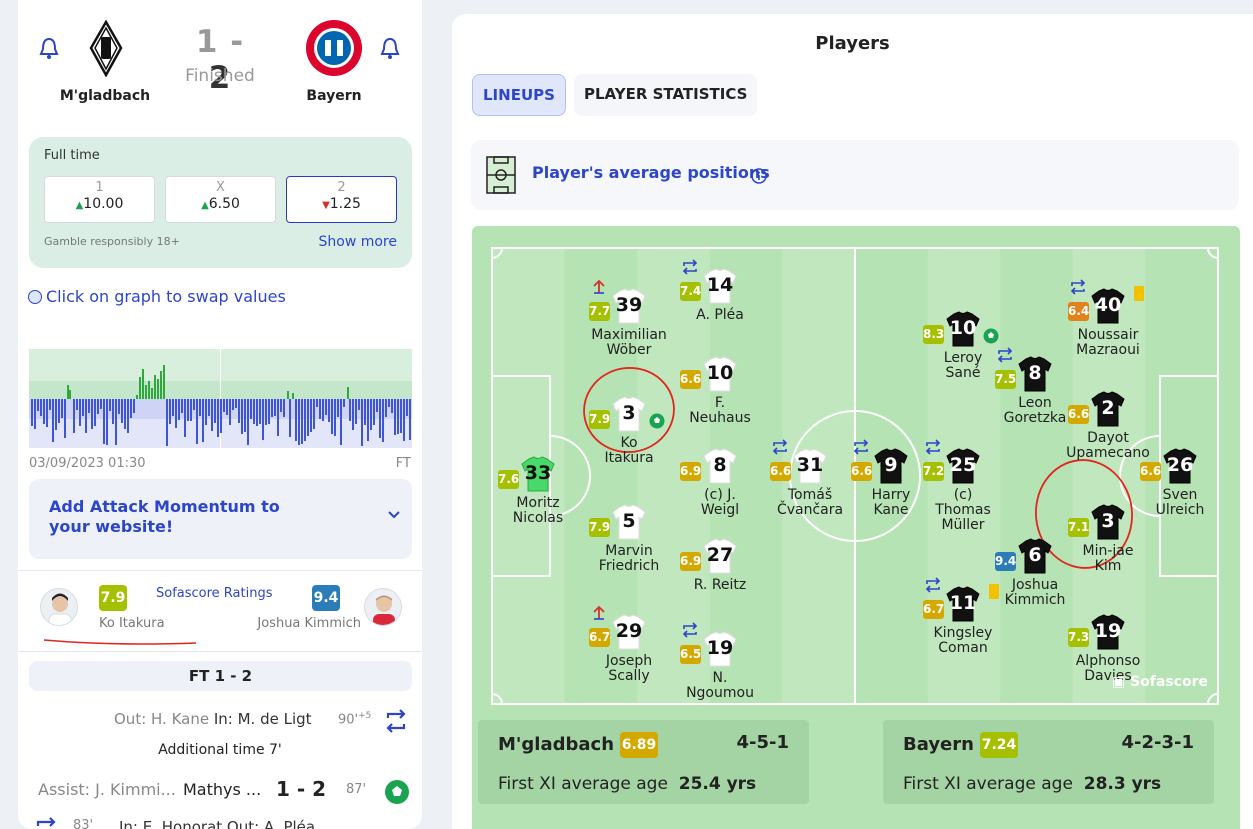 The height and width of the screenshot is (829, 1253). I want to click on substitution-event: Out: H. Kane In: M. de Ligt, so click(213, 719).